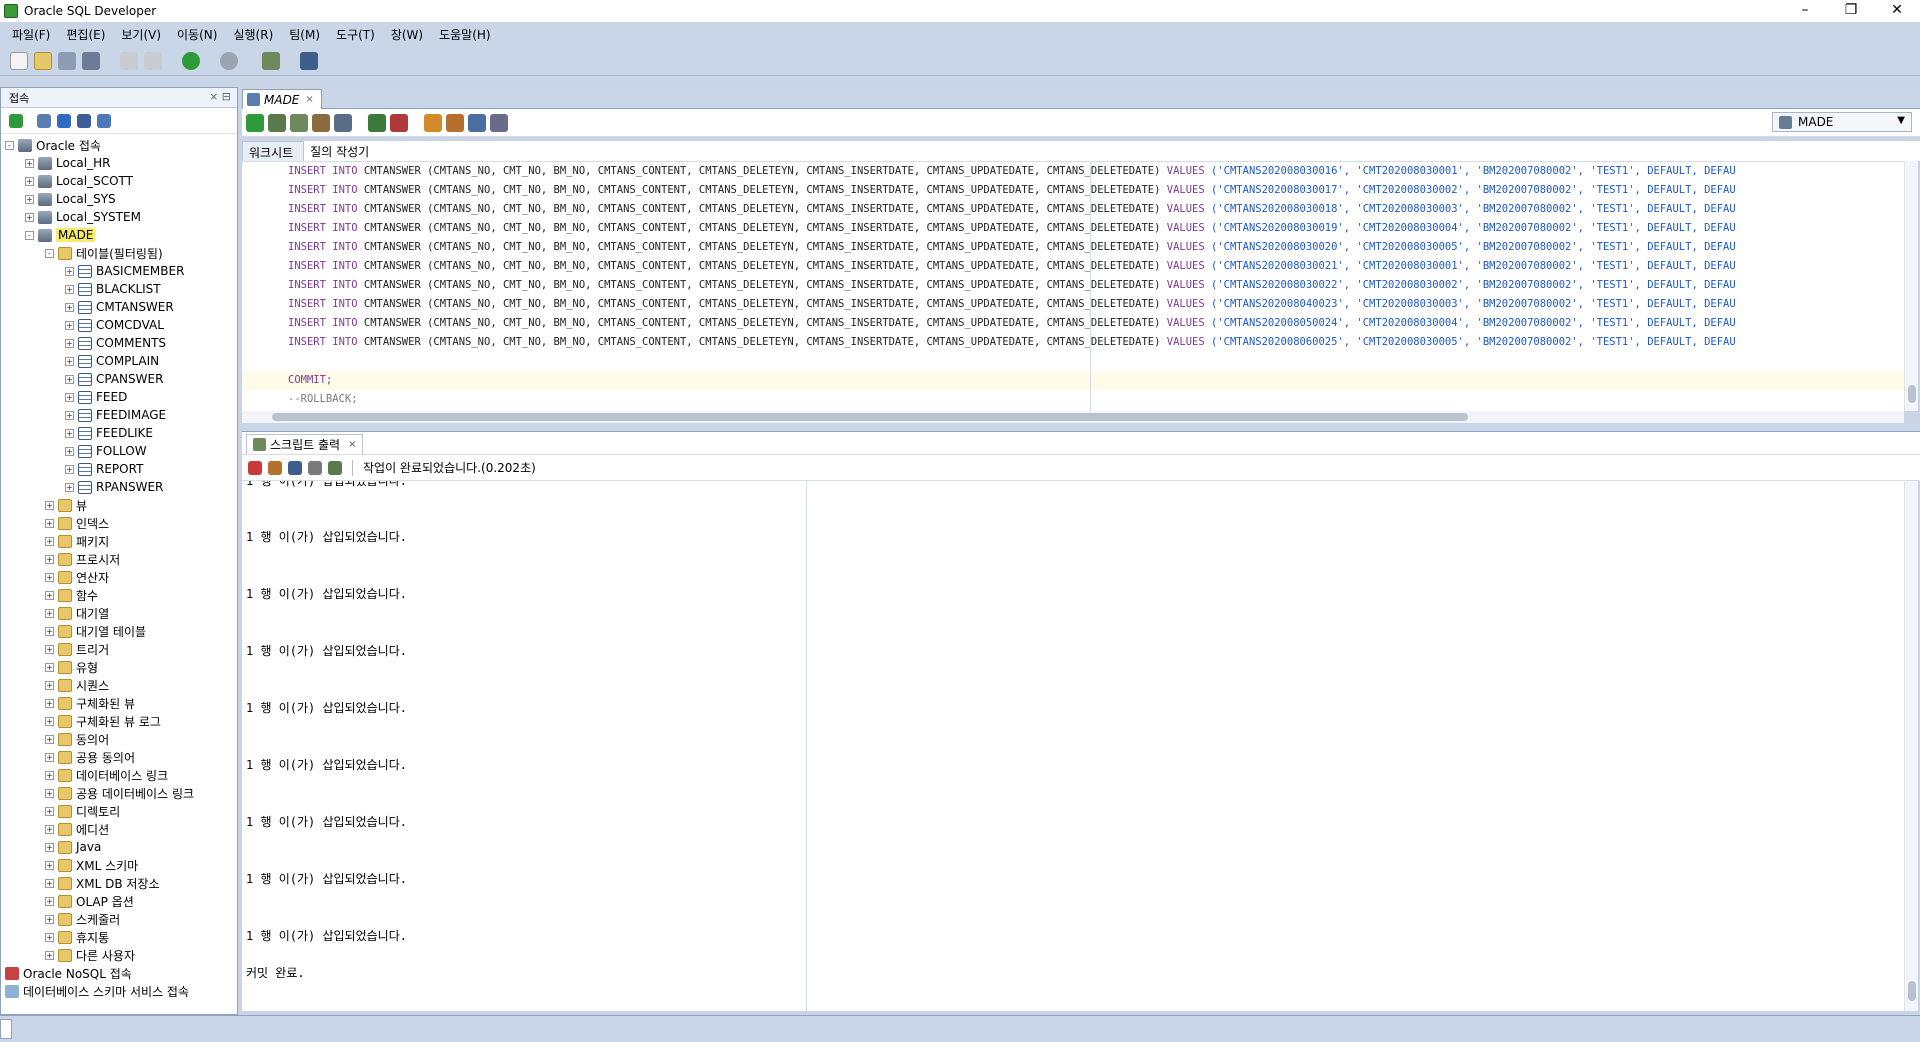 This screenshot has height=1042, width=1920. Describe the element at coordinates (43, 60) in the screenshot. I see `open-folder-icon` at that location.